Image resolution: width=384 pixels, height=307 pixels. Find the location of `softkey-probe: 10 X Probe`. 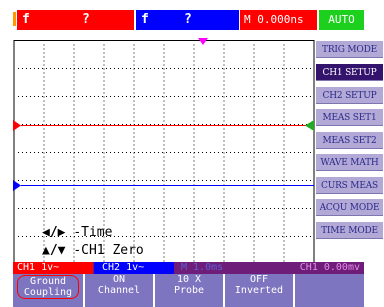

softkey-probe: 10 X Probe is located at coordinates (190, 290).